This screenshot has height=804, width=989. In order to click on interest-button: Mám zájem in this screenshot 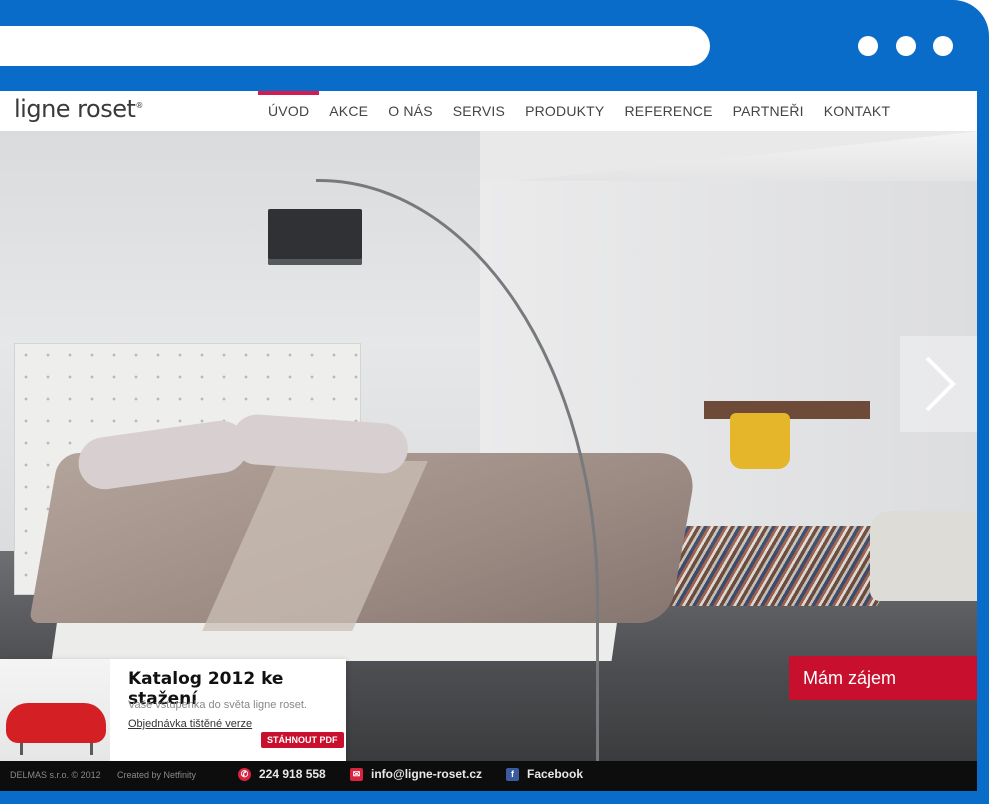, I will do `click(883, 678)`.